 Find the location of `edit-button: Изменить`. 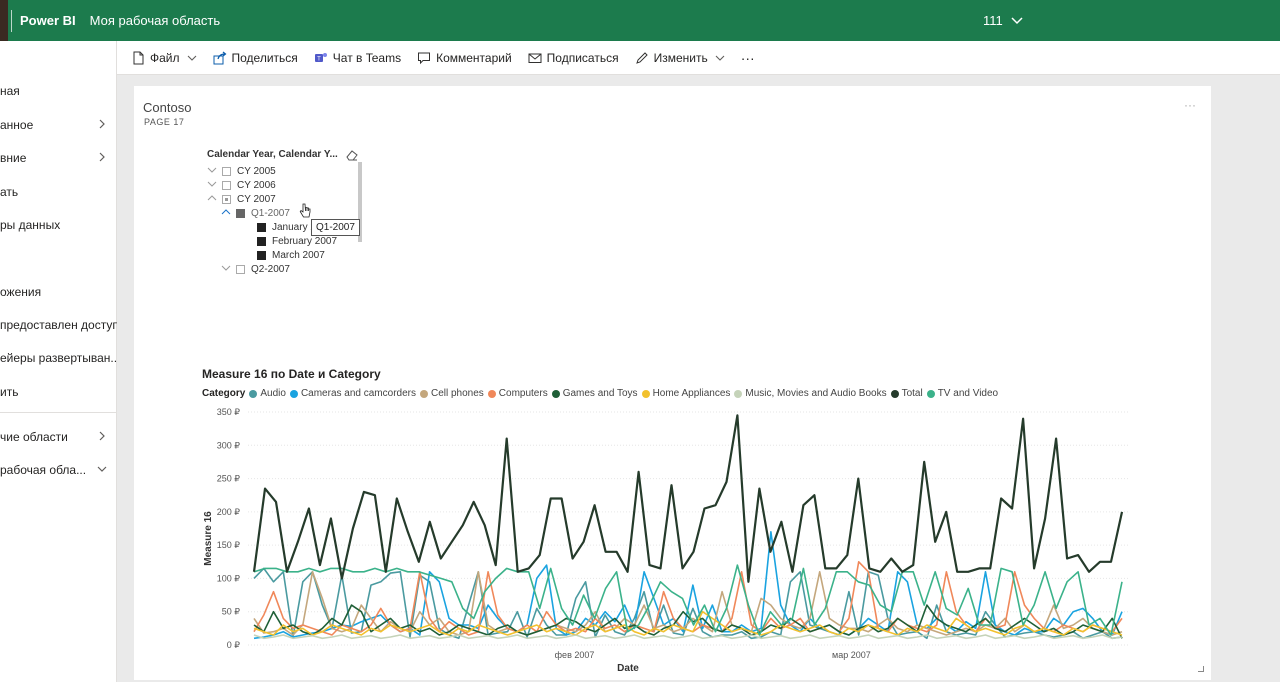

edit-button: Изменить is located at coordinates (680, 58).